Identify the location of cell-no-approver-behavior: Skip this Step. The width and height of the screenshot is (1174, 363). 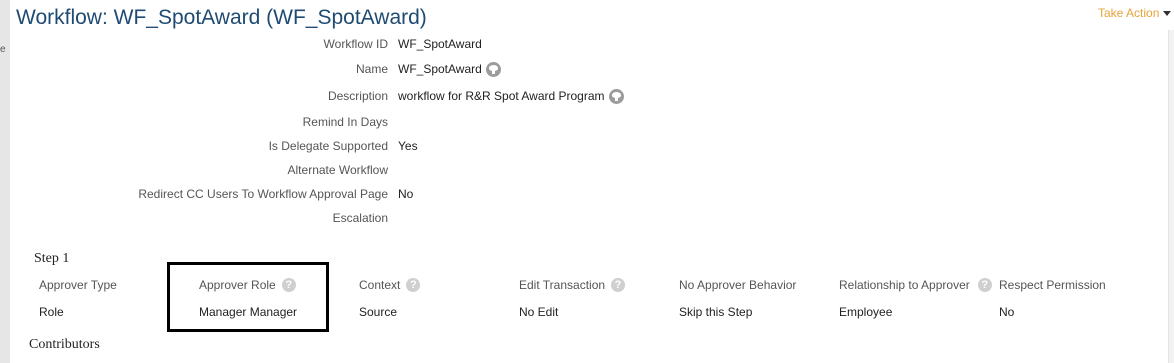
(716, 312).